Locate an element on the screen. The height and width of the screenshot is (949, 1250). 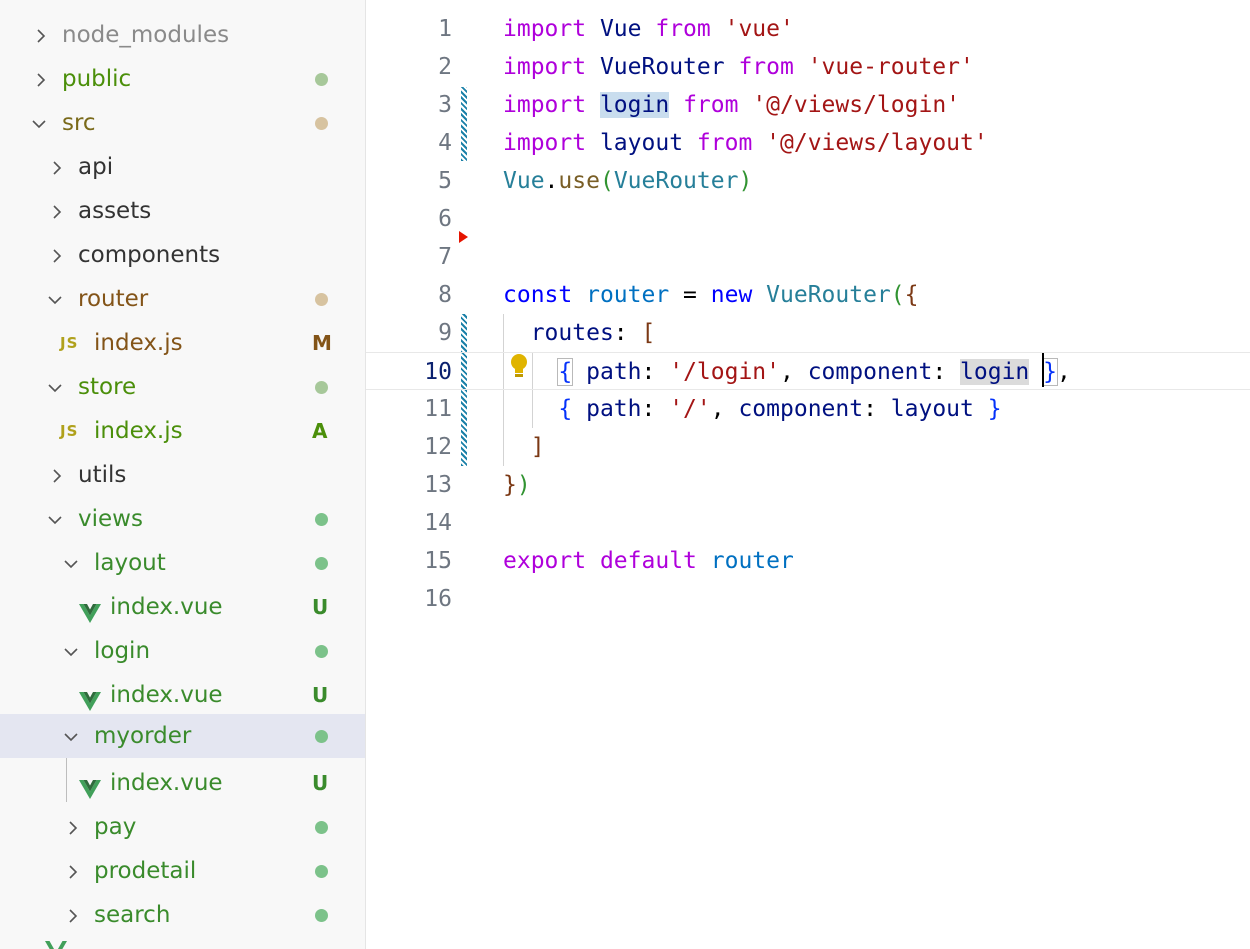
code-token: ] is located at coordinates (537, 447).